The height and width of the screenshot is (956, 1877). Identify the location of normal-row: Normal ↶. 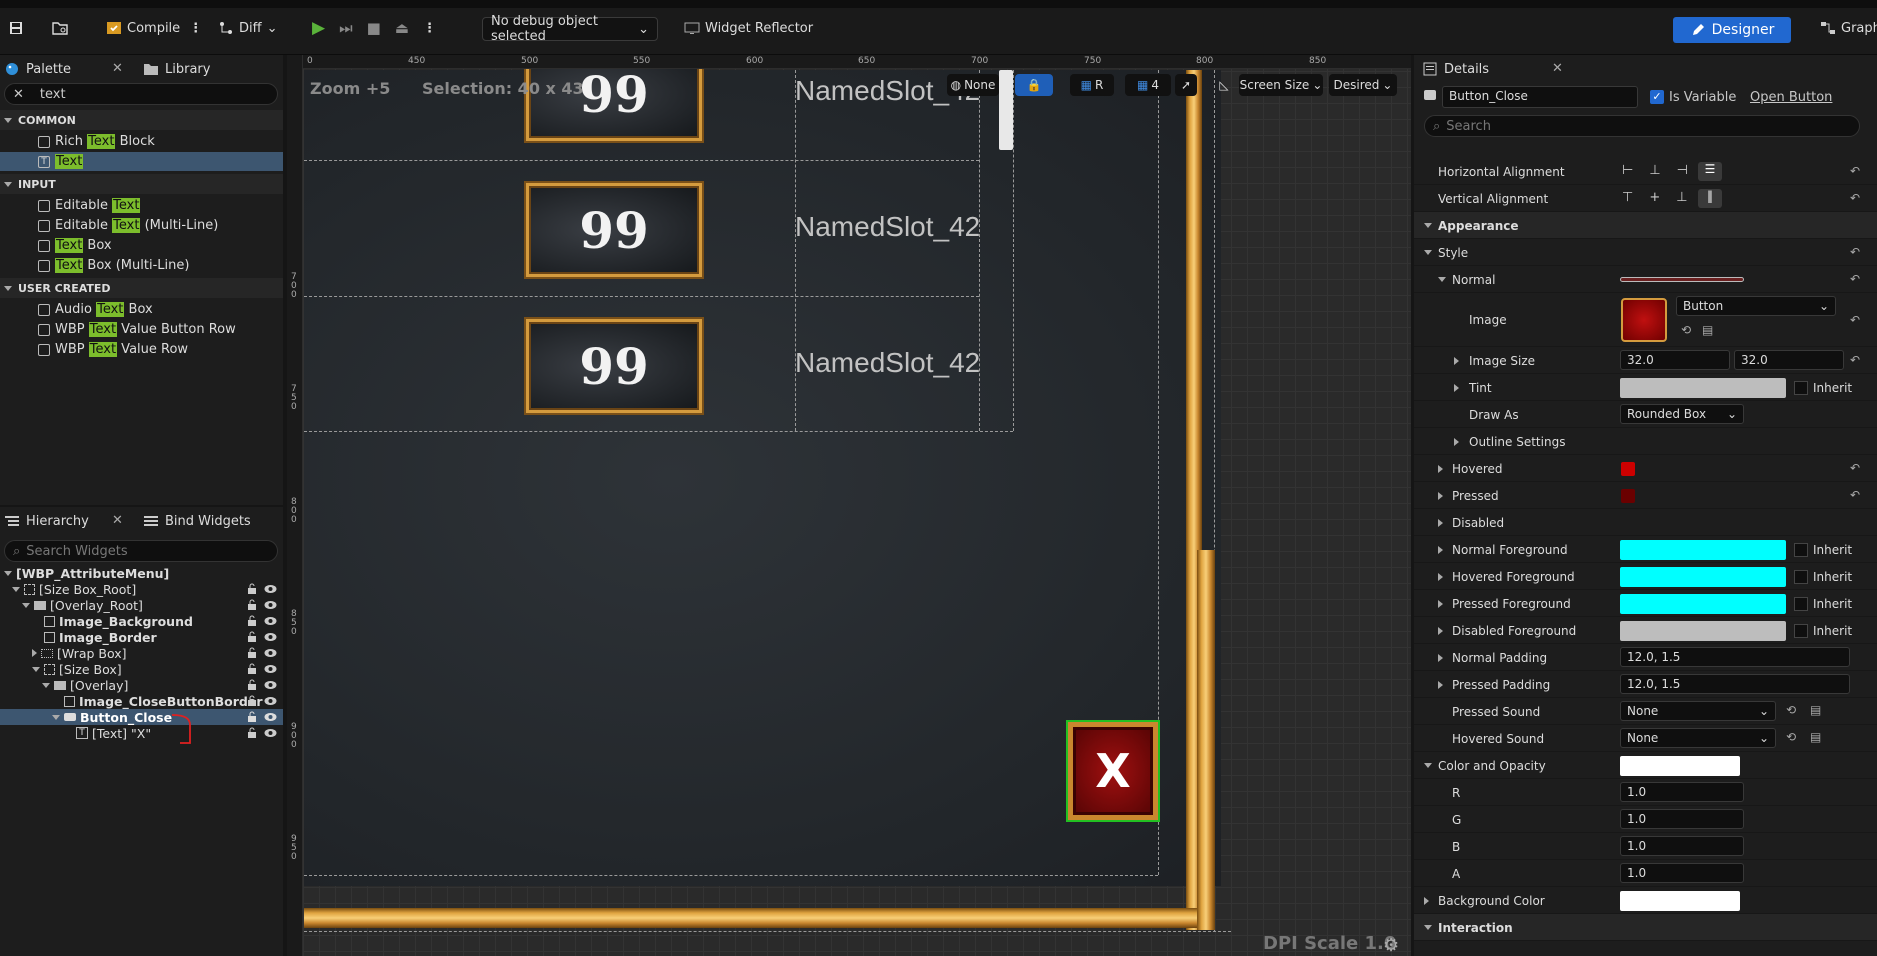
(1645, 279).